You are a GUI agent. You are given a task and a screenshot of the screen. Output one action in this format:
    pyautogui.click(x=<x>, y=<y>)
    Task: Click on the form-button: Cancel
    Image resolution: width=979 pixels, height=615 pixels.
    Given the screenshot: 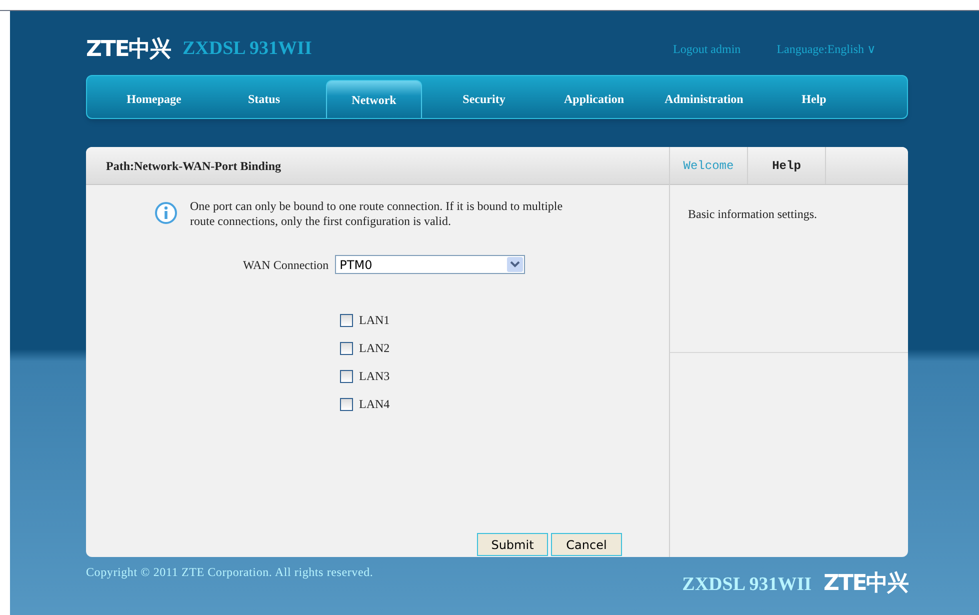 What is the action you would take?
    pyautogui.click(x=586, y=544)
    